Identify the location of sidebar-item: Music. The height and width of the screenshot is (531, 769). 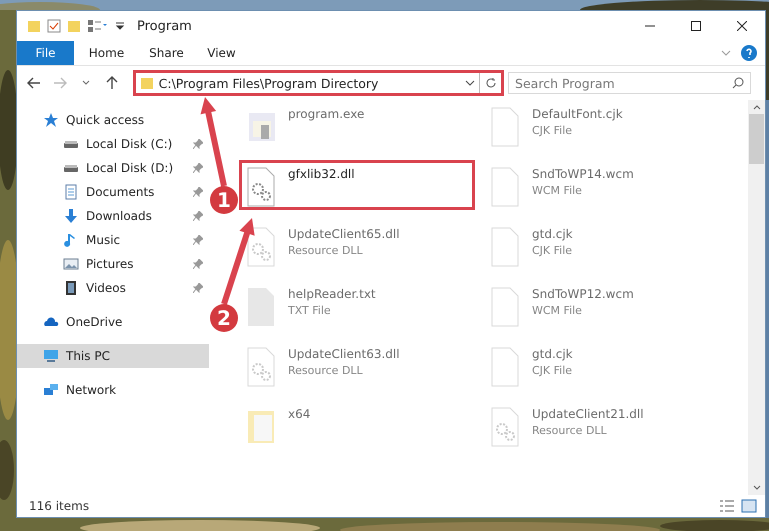
(113, 240).